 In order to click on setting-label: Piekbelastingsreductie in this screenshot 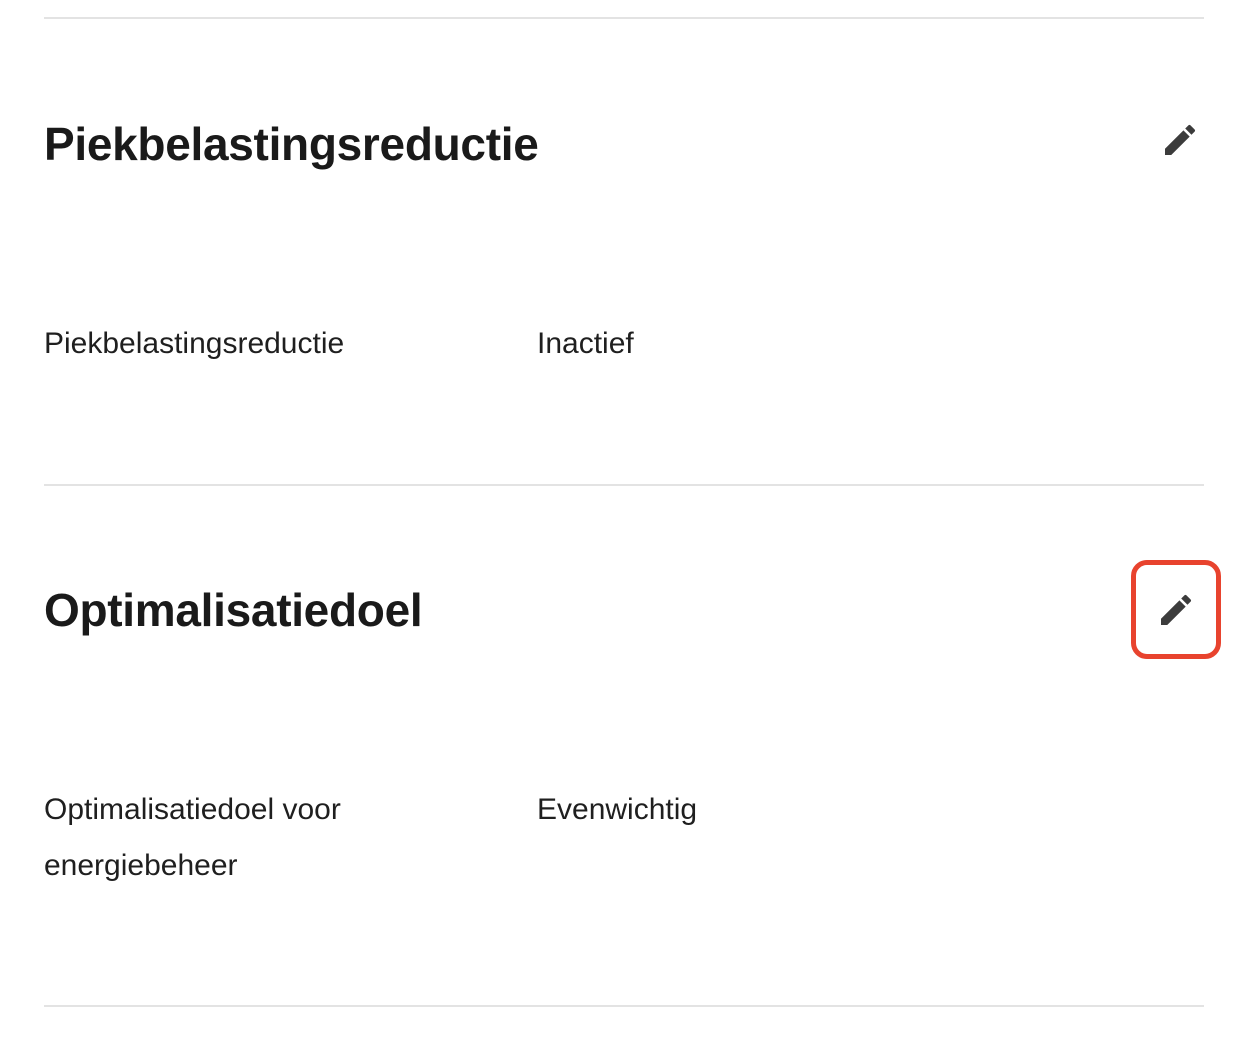, I will do `click(194, 343)`.